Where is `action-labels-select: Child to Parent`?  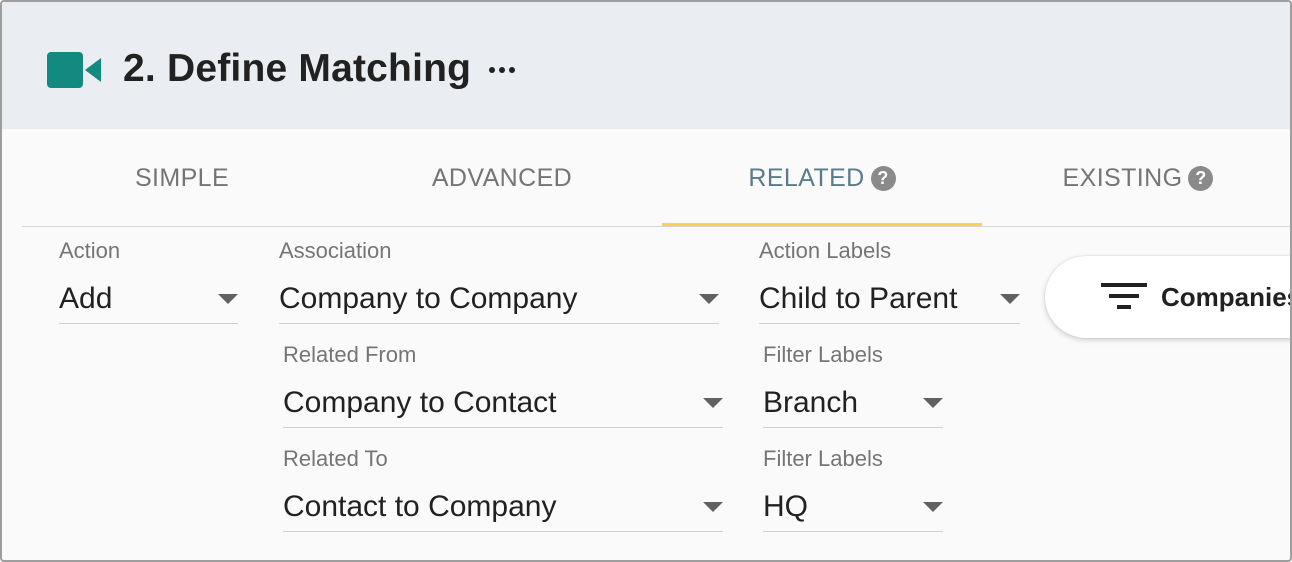 action-labels-select: Child to Parent is located at coordinates (889, 300).